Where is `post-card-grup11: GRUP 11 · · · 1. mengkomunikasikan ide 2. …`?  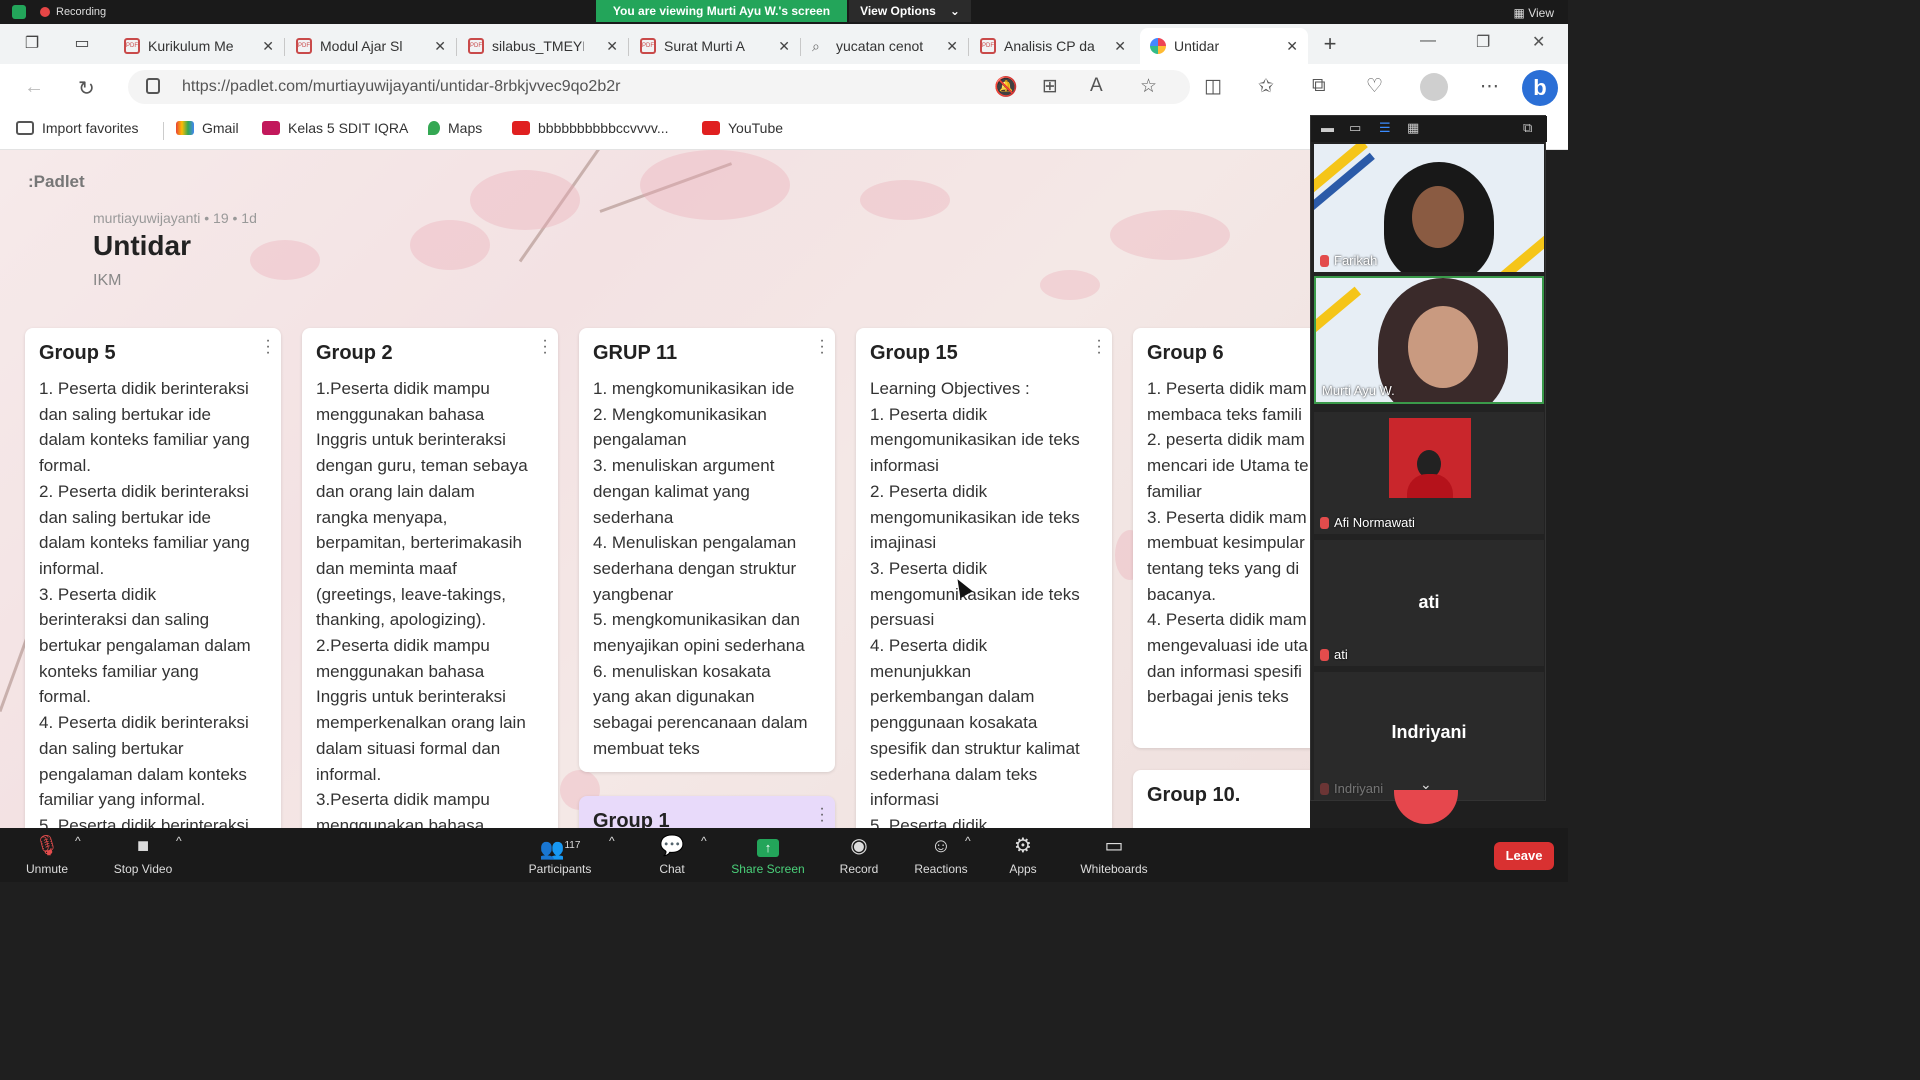
post-card-grup11: GRUP 11 · · · 1. mengkomunikasikan ide 2. … is located at coordinates (707, 550).